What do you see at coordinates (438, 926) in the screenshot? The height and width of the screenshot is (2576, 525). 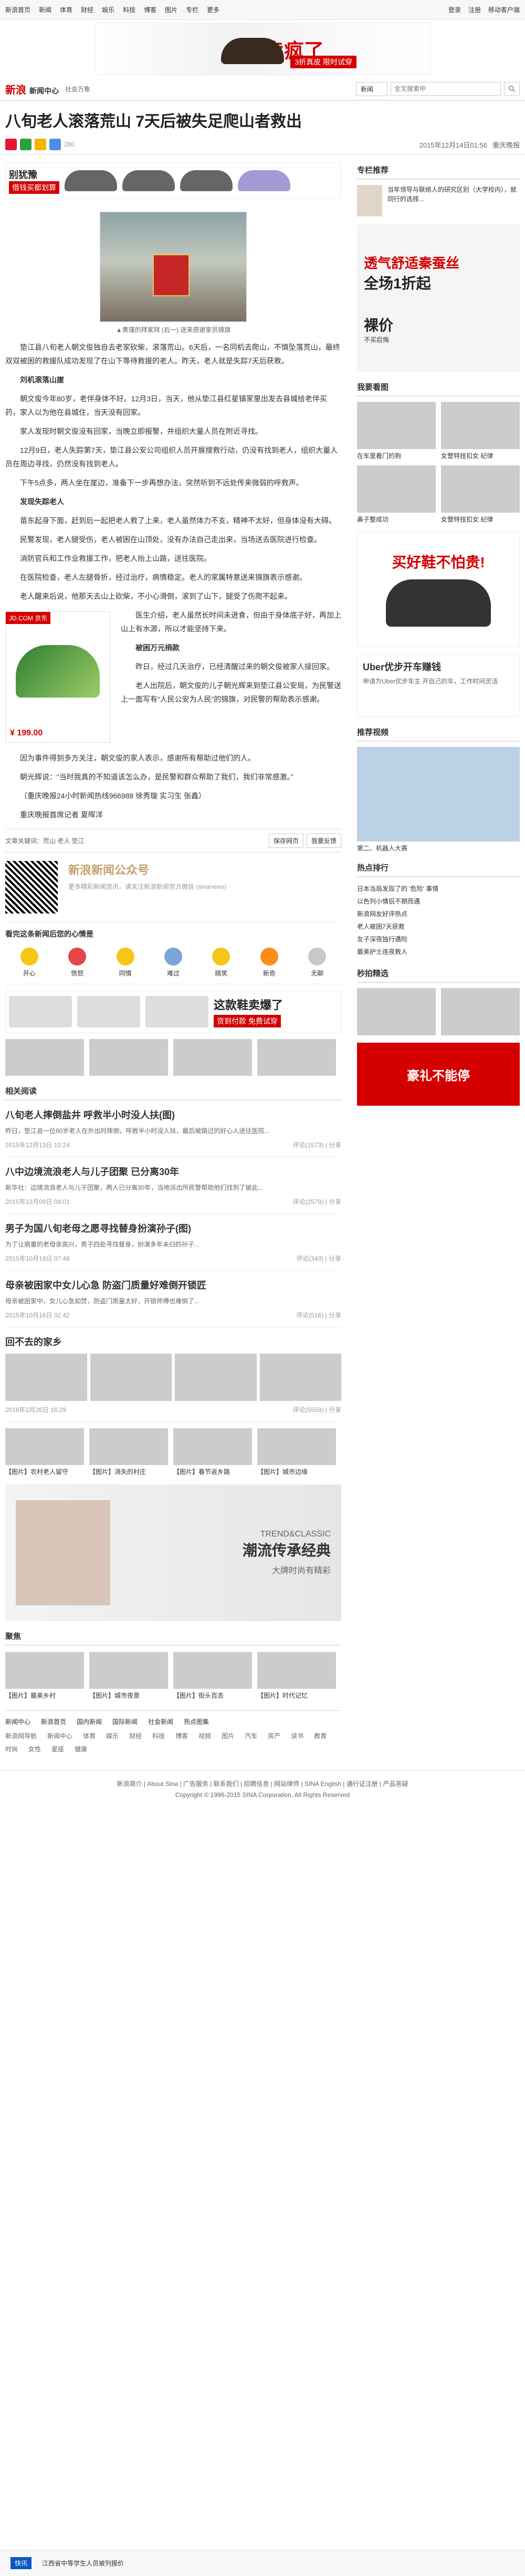 I see `sidebar-hot-item: 老人被困7天获救` at bounding box center [438, 926].